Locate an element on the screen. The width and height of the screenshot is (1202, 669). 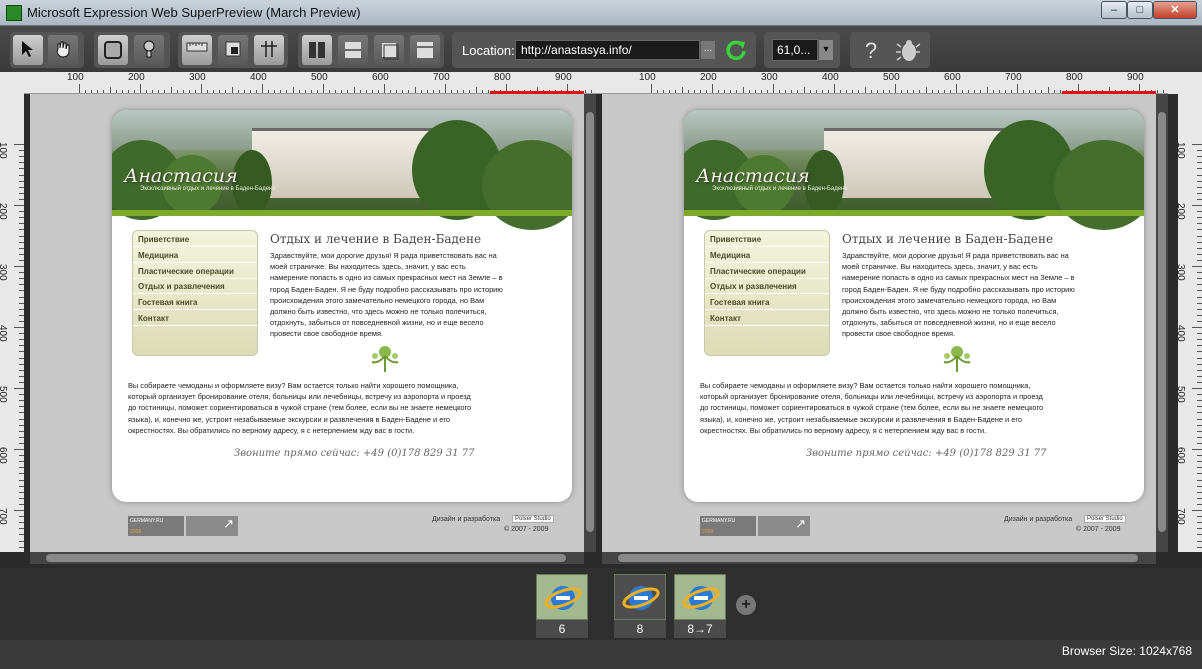
left-horizontal-scroll-thumb is located at coordinates (306, 558).